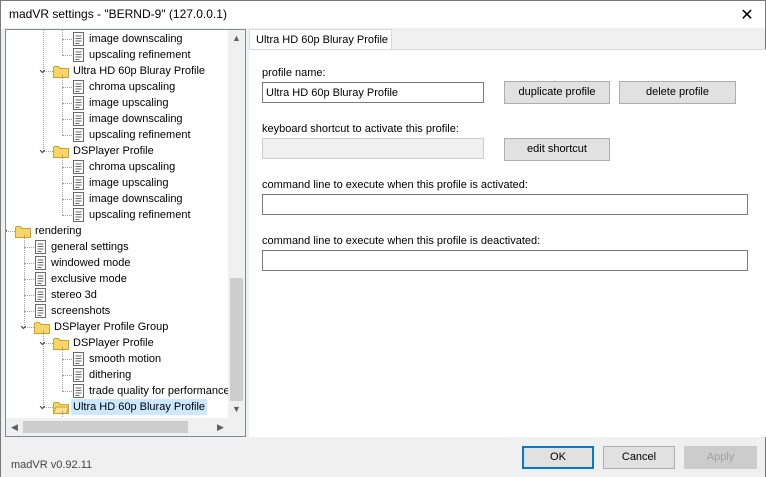 The height and width of the screenshot is (477, 766). What do you see at coordinates (105, 427) in the screenshot?
I see `horizontal-scroll-thumb` at bounding box center [105, 427].